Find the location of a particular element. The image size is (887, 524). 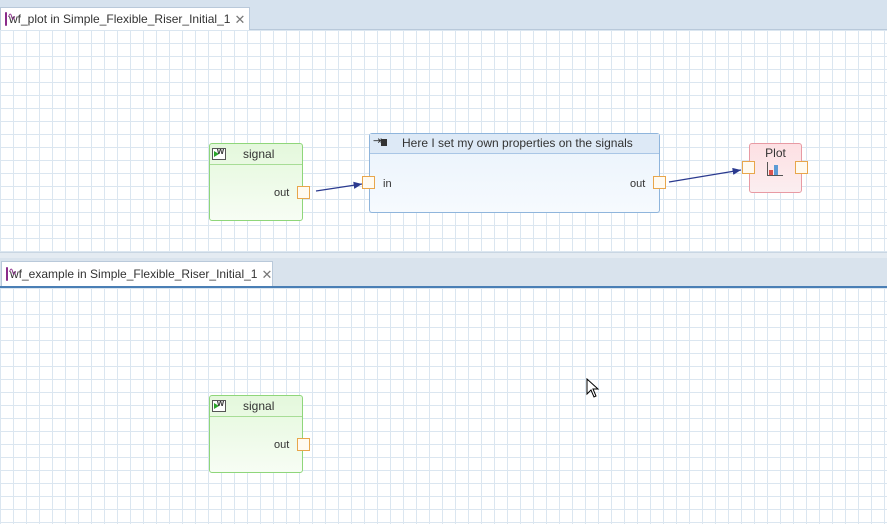

task-out-port is located at coordinates (659, 182).